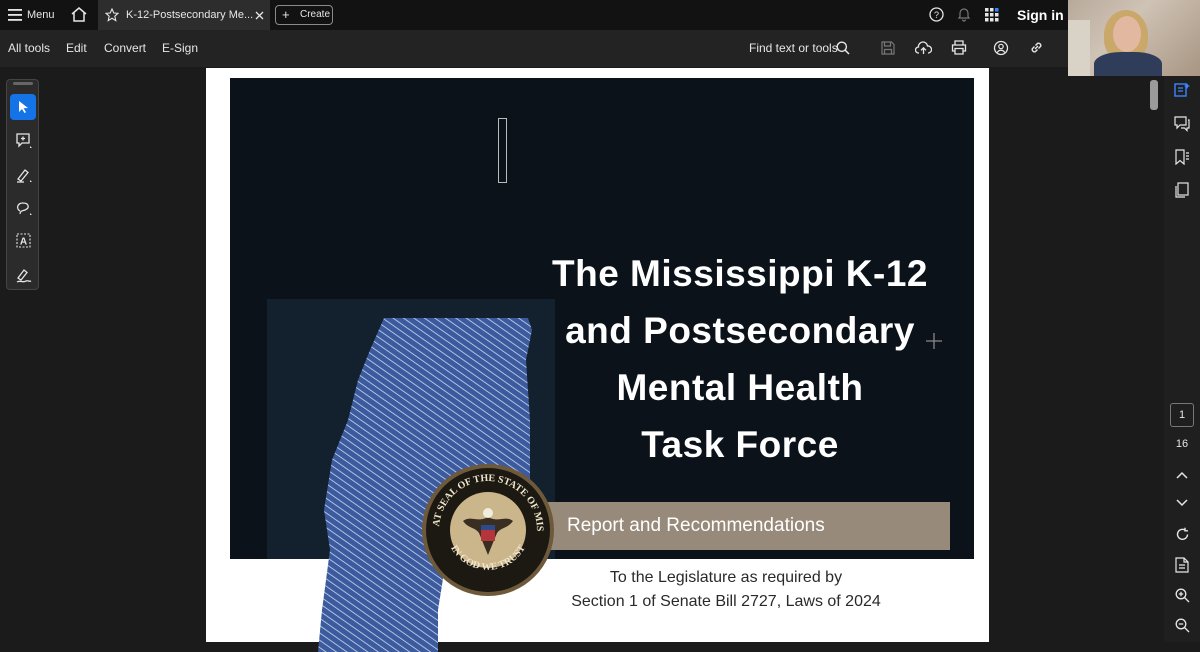  I want to click on all-tools-menu: All tools, so click(29, 48).